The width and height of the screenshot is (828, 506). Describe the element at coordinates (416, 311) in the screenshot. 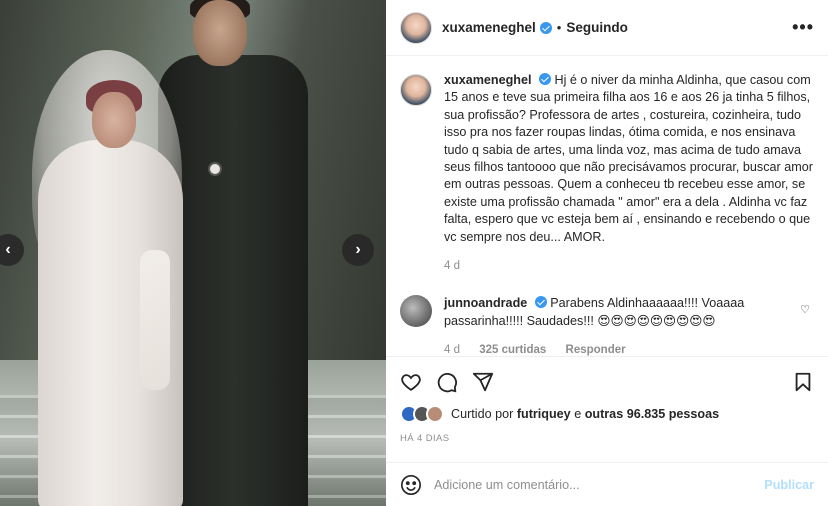

I see `commenter-avatar` at that location.